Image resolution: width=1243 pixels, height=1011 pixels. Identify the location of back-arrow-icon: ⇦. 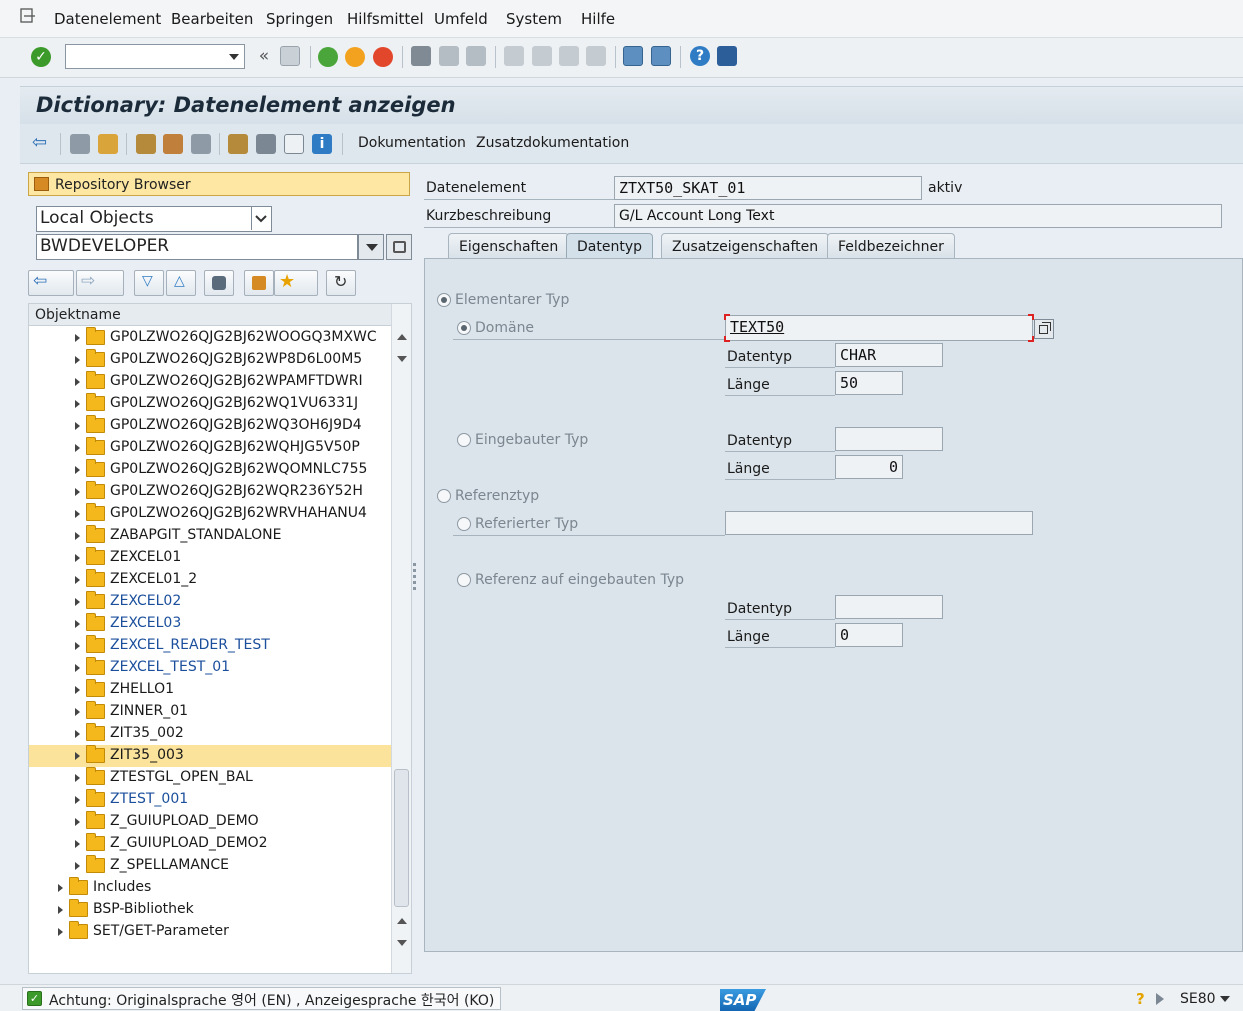
(42, 144).